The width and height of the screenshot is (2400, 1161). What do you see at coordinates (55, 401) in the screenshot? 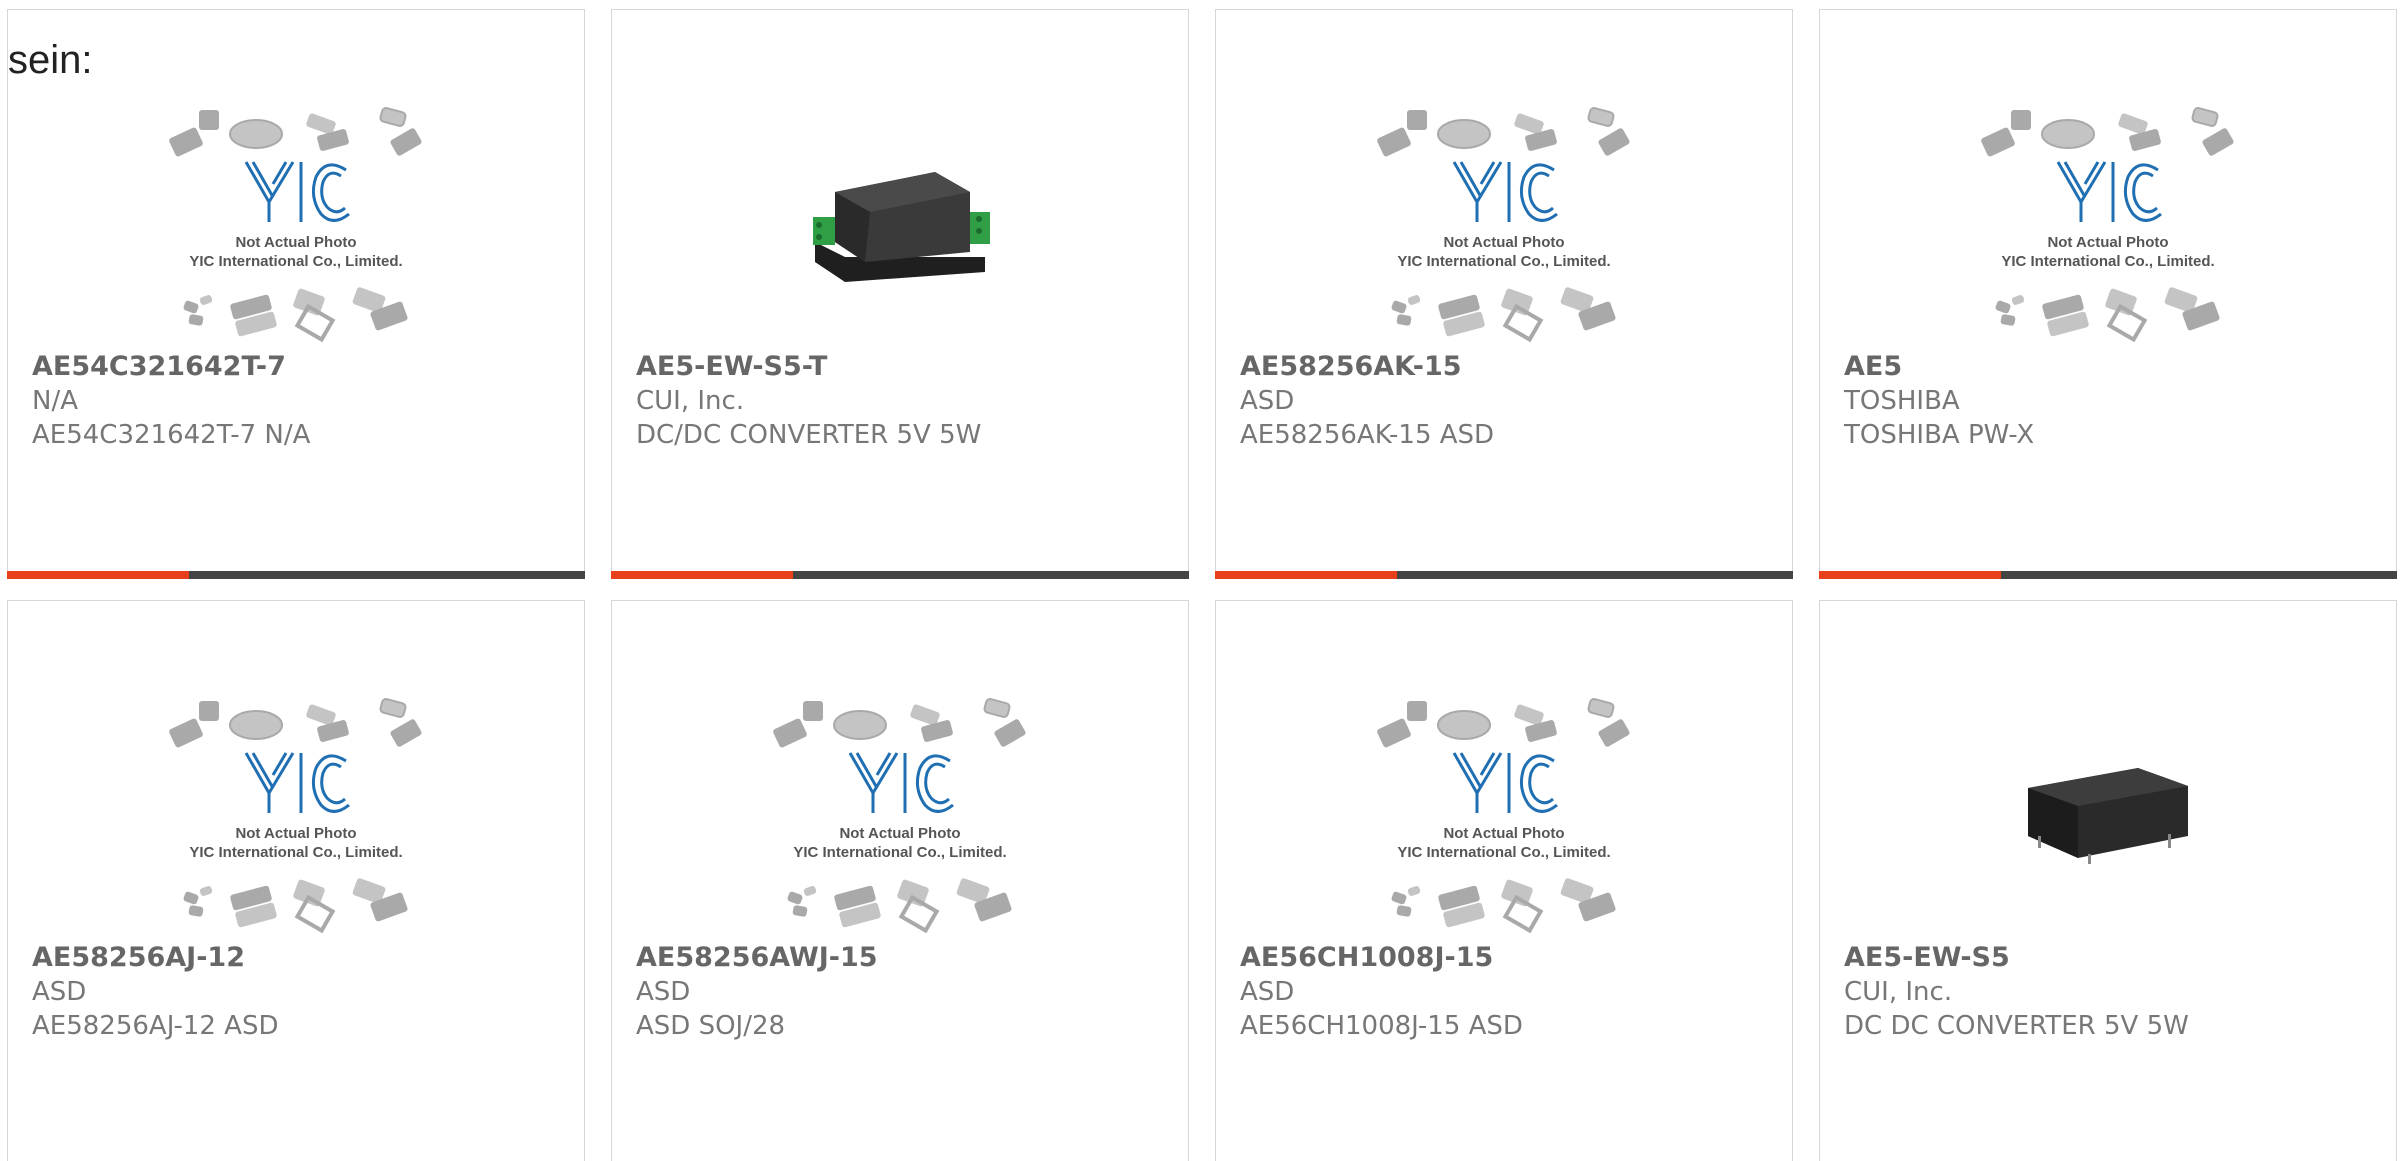
I see `manufacturer: N/A` at bounding box center [55, 401].